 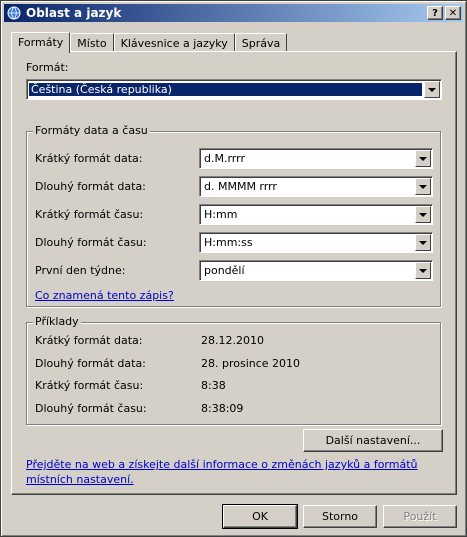 What do you see at coordinates (260, 516) in the screenshot?
I see `ok-button: OK` at bounding box center [260, 516].